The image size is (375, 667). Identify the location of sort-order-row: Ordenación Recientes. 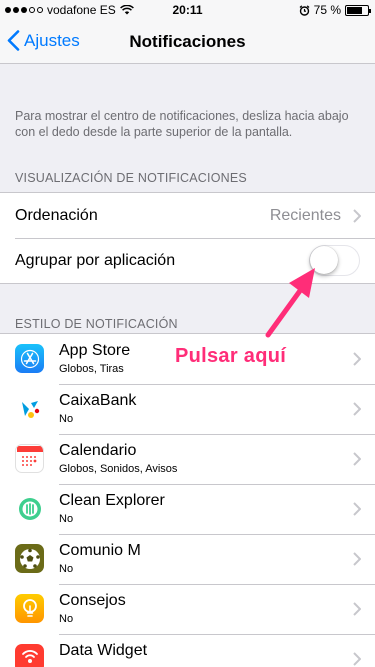
(187, 215).